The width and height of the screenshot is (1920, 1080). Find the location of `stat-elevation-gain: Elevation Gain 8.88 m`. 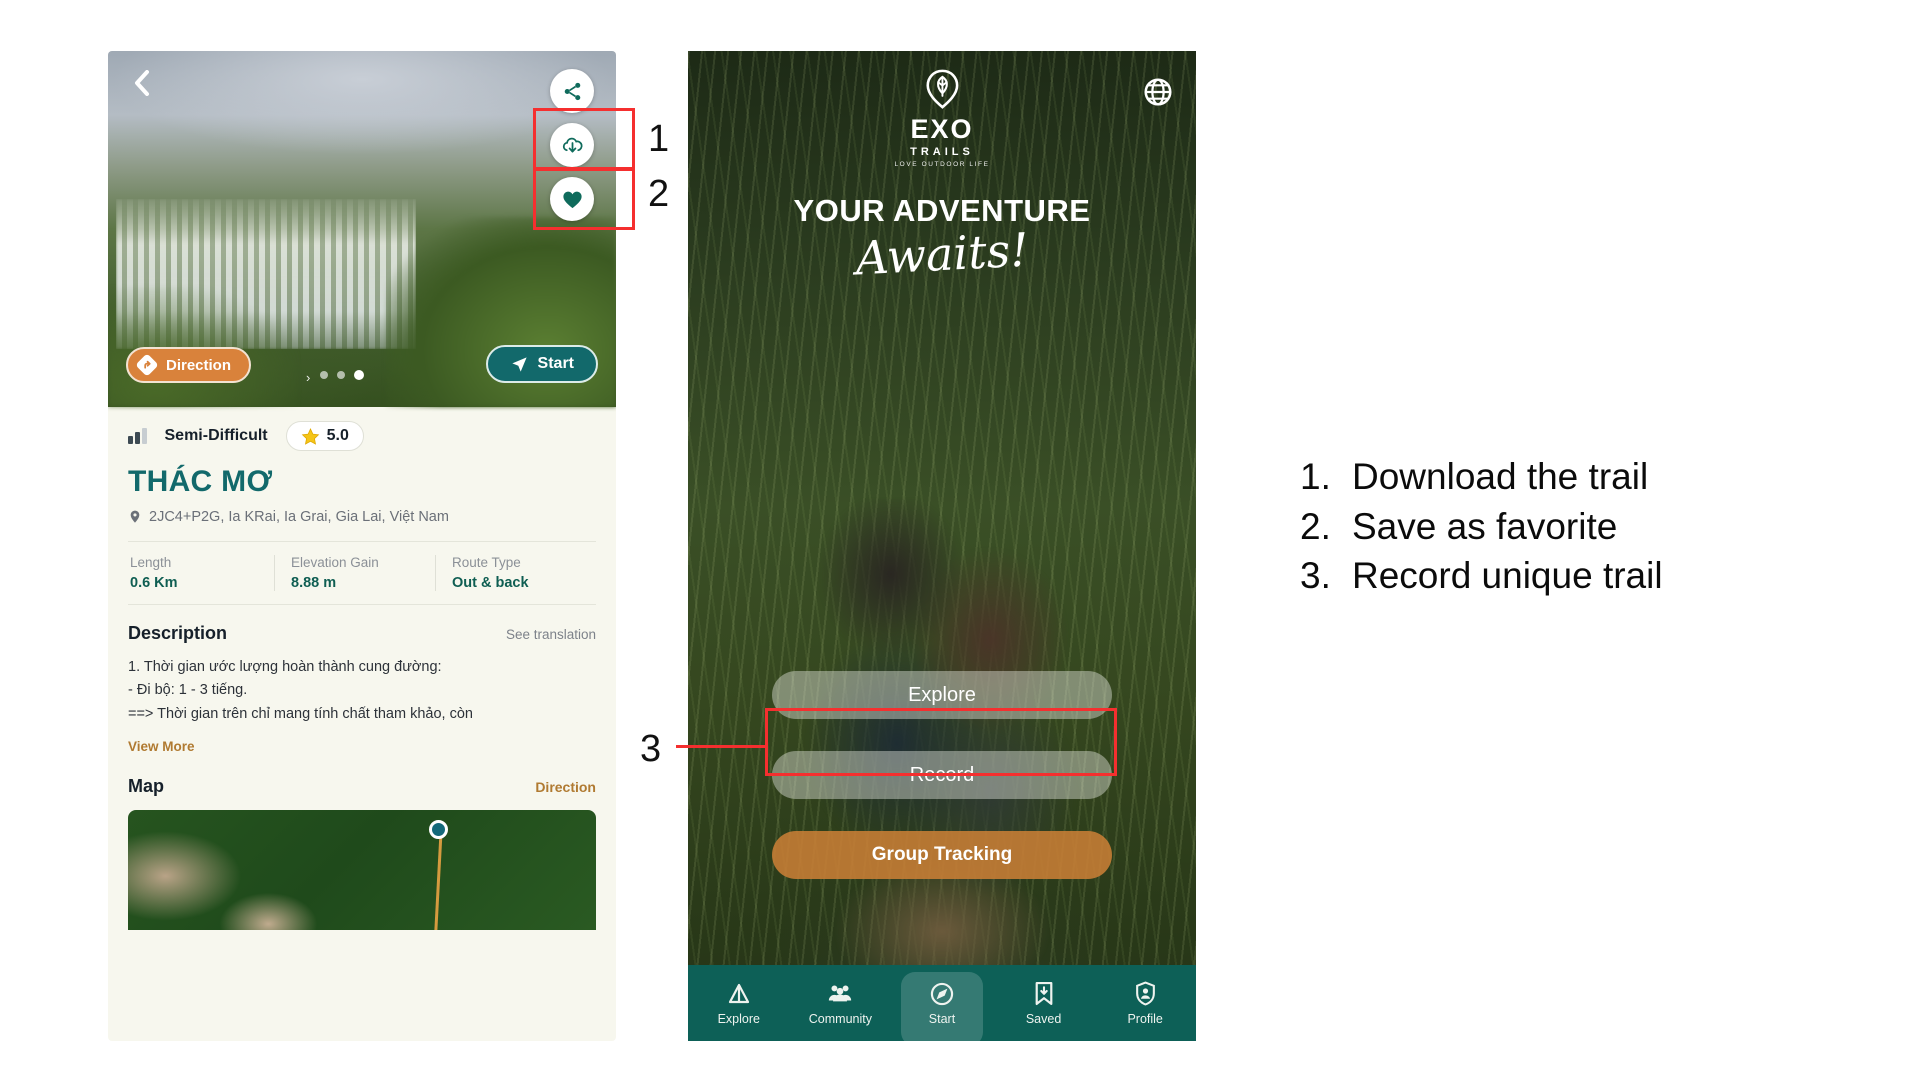

stat-elevation-gain: Elevation Gain 8.88 m is located at coordinates (354, 573).